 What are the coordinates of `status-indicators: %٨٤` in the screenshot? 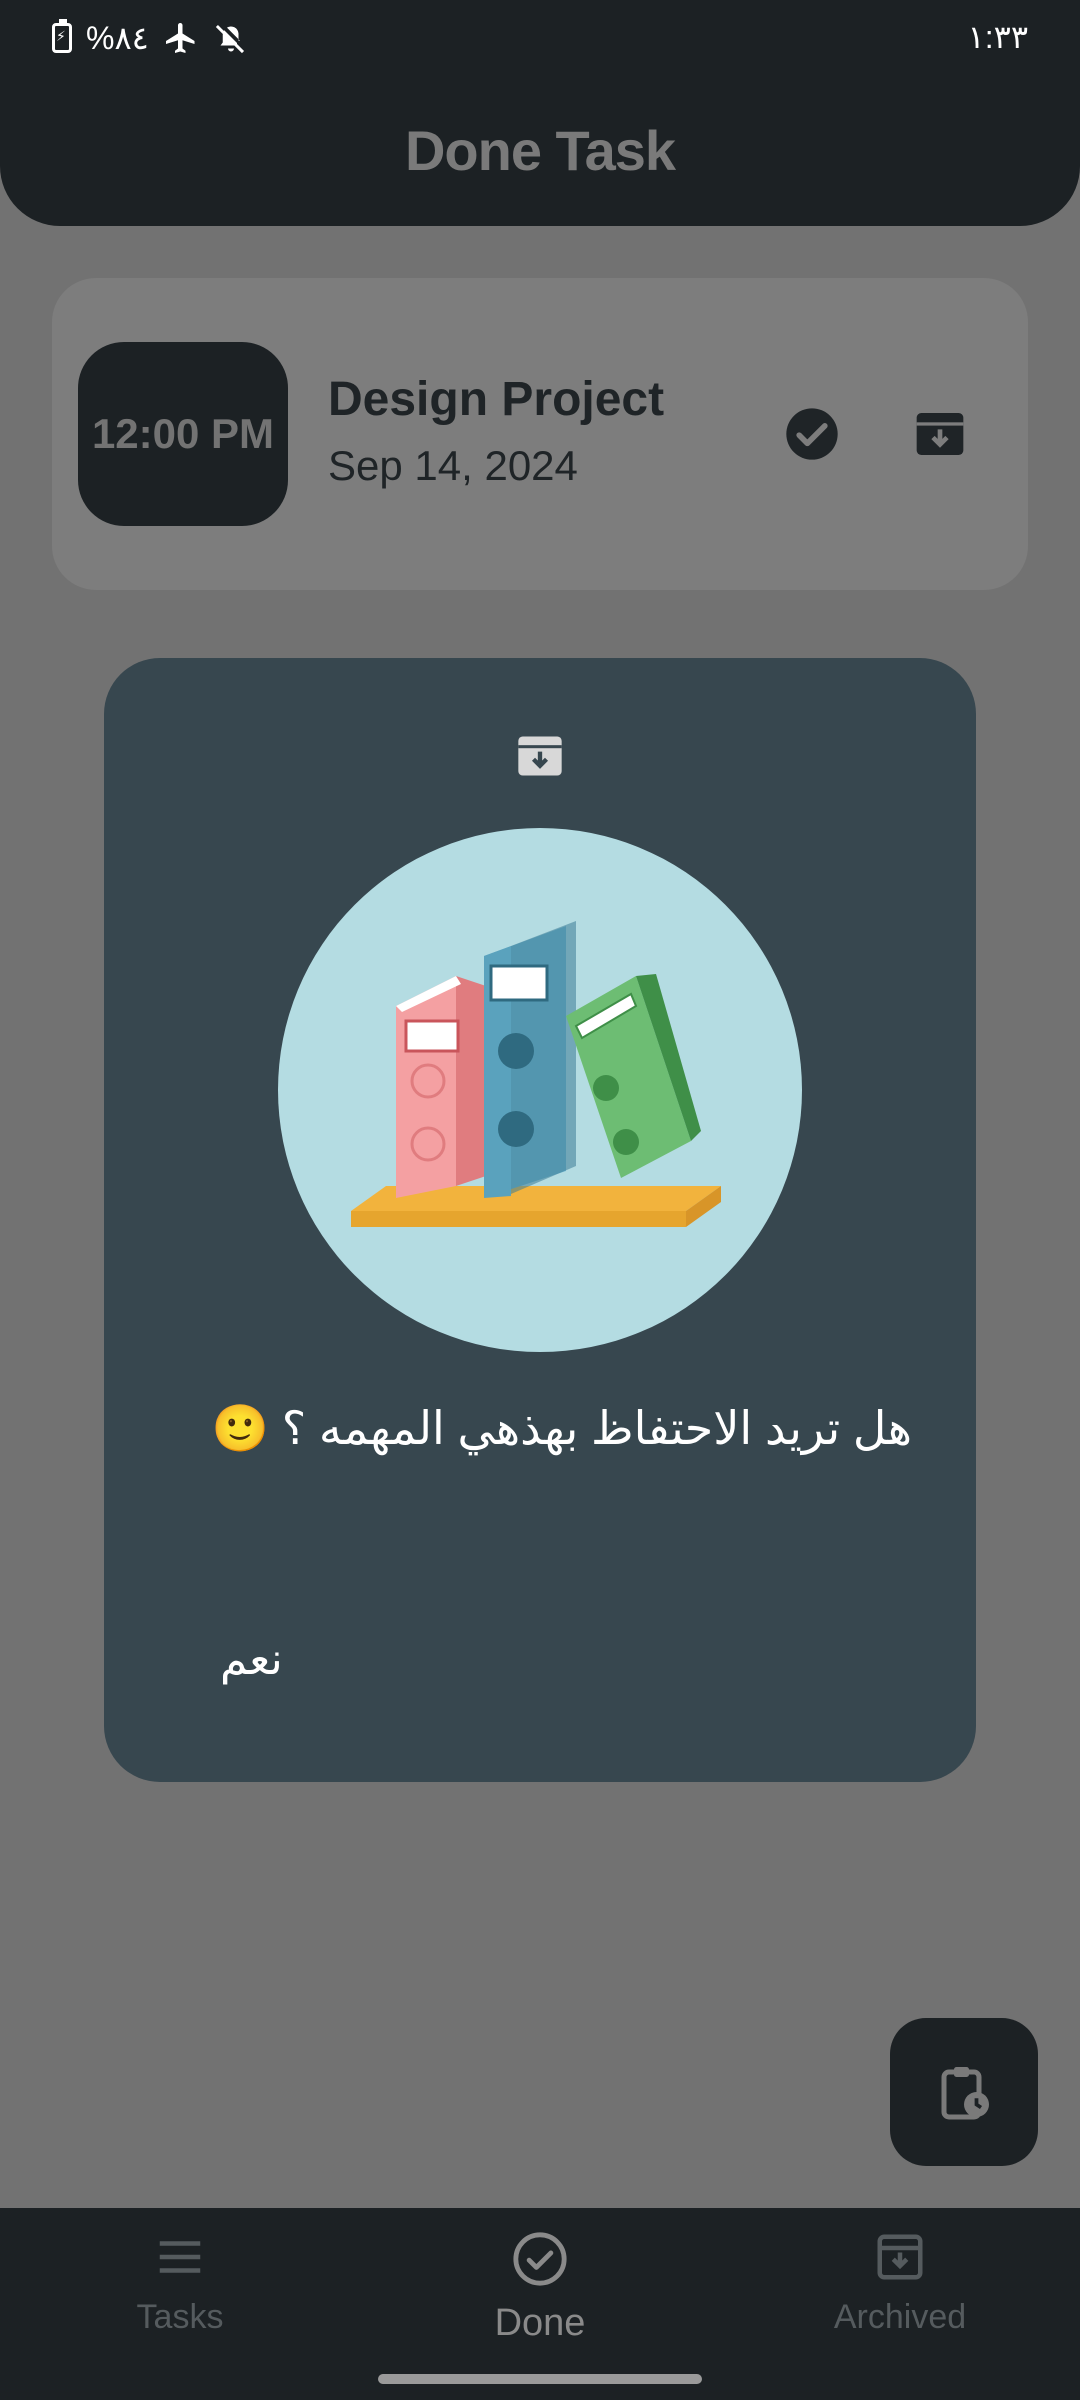 It's located at (150, 38).